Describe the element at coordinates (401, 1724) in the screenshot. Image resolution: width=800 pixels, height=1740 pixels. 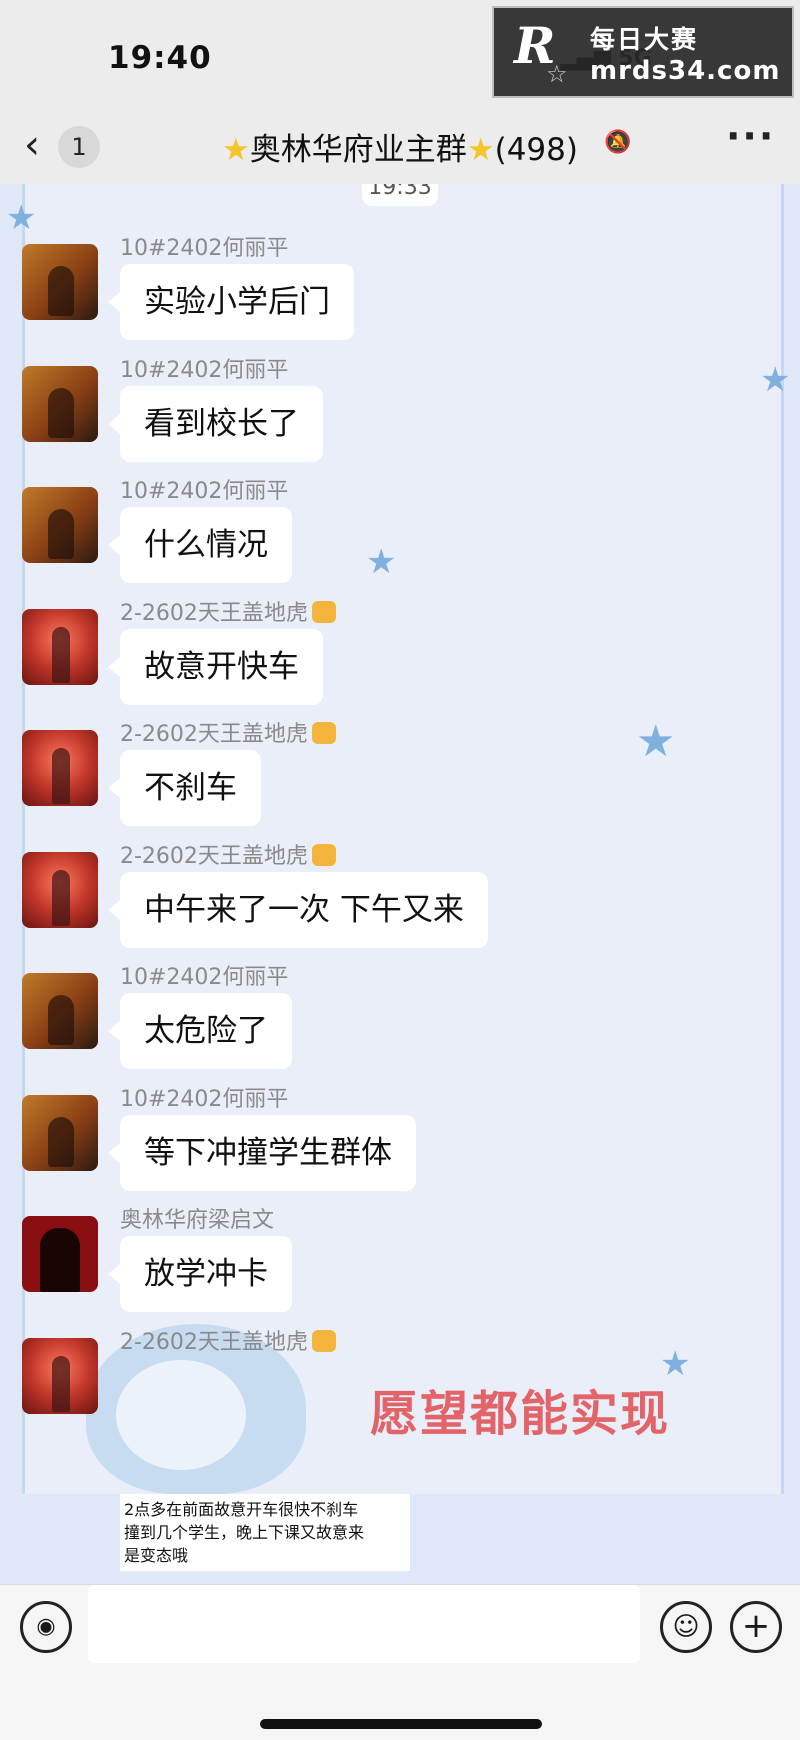
I see `home-indicator` at that location.